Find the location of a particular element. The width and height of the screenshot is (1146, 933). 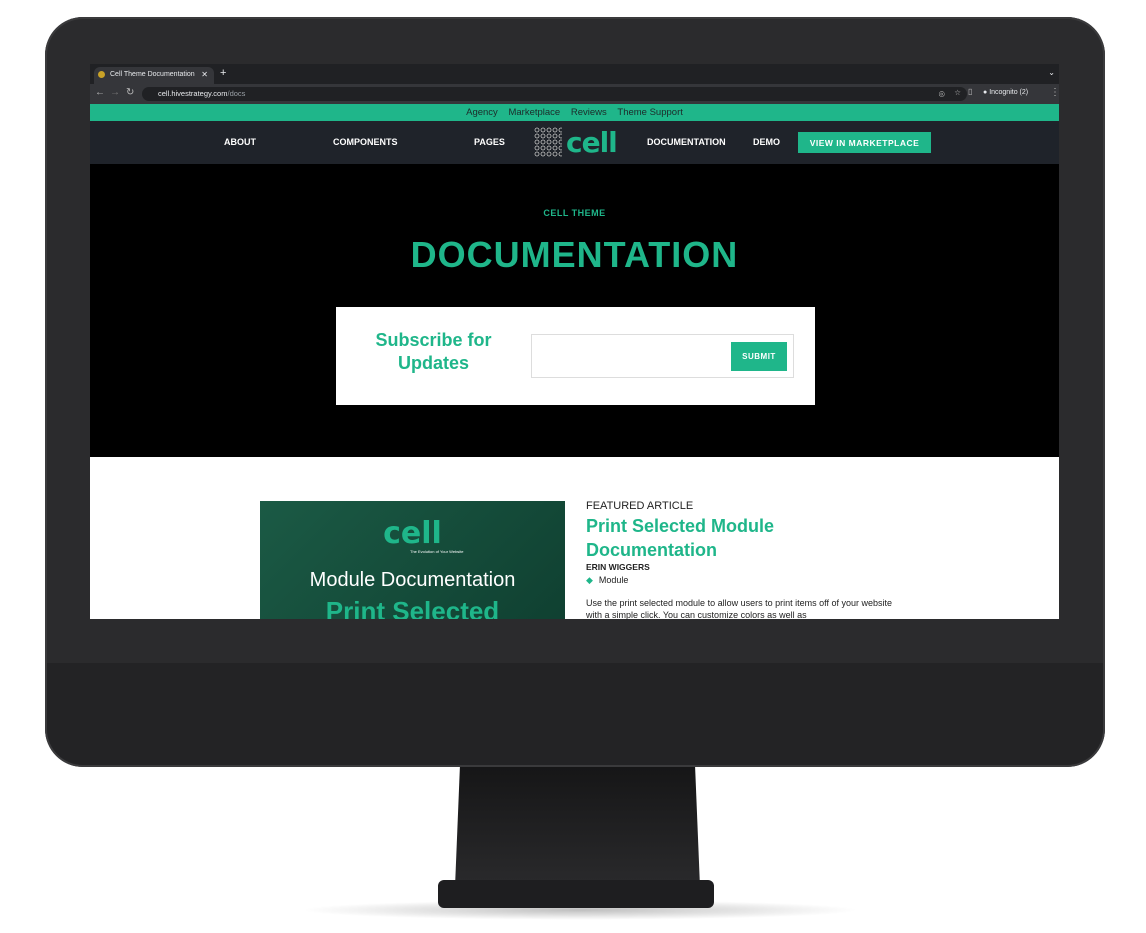

profile-label: Incognito (2) is located at coordinates (1009, 92).